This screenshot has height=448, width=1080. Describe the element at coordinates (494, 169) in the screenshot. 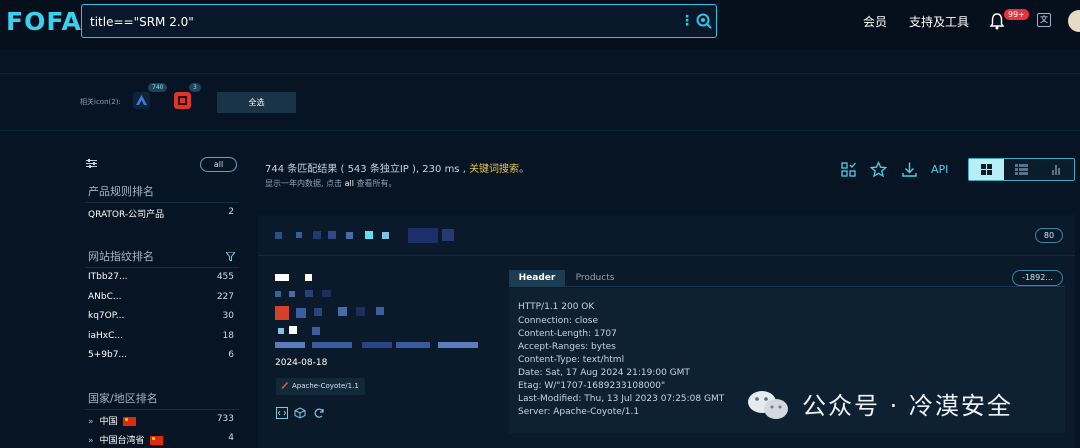

I see `keyword-search-link: 关键词搜索` at that location.